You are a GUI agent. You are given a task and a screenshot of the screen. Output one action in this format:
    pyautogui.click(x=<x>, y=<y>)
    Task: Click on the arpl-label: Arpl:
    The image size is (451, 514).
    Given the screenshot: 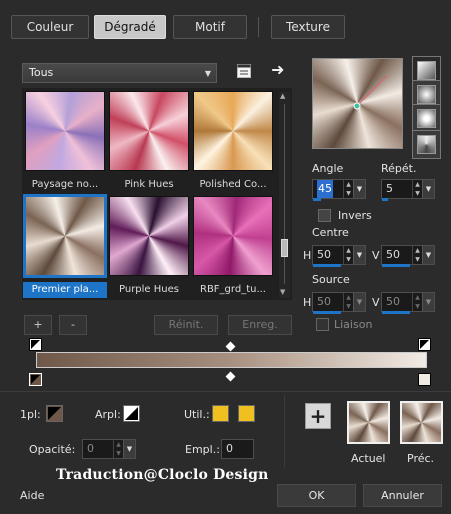 What is the action you would take?
    pyautogui.click(x=108, y=414)
    